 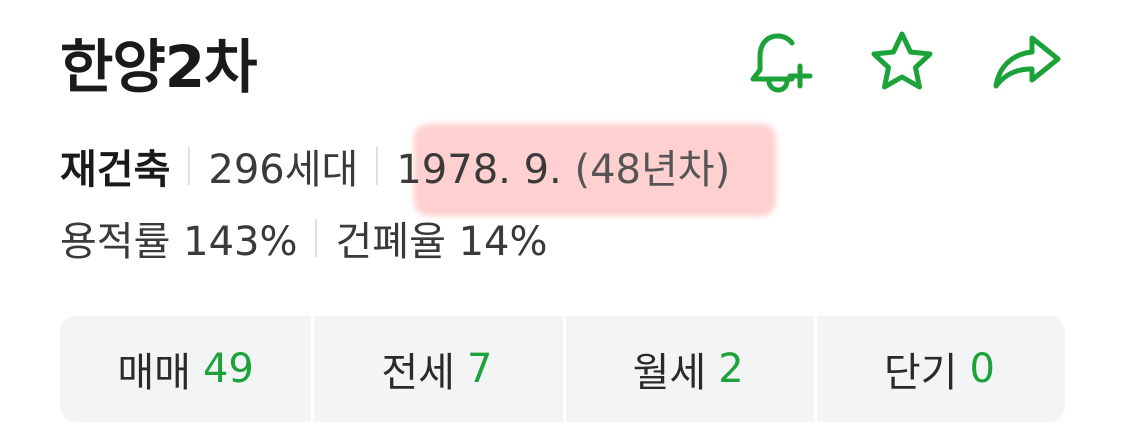 What do you see at coordinates (441, 242) in the screenshot?
I see `building-coverage-ratio: 건폐율 14%` at bounding box center [441, 242].